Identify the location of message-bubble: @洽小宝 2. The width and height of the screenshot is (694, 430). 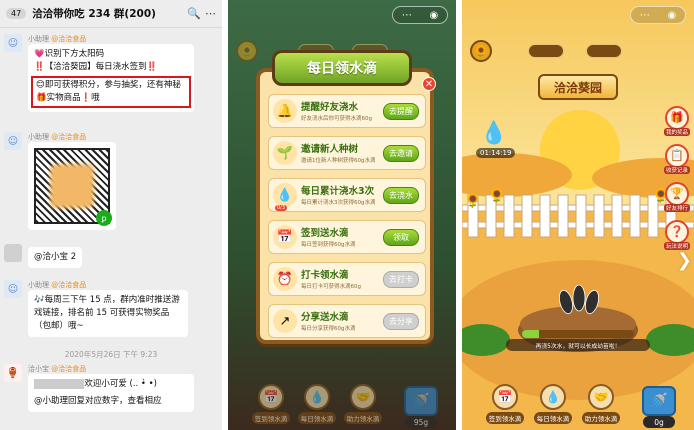
(55, 257).